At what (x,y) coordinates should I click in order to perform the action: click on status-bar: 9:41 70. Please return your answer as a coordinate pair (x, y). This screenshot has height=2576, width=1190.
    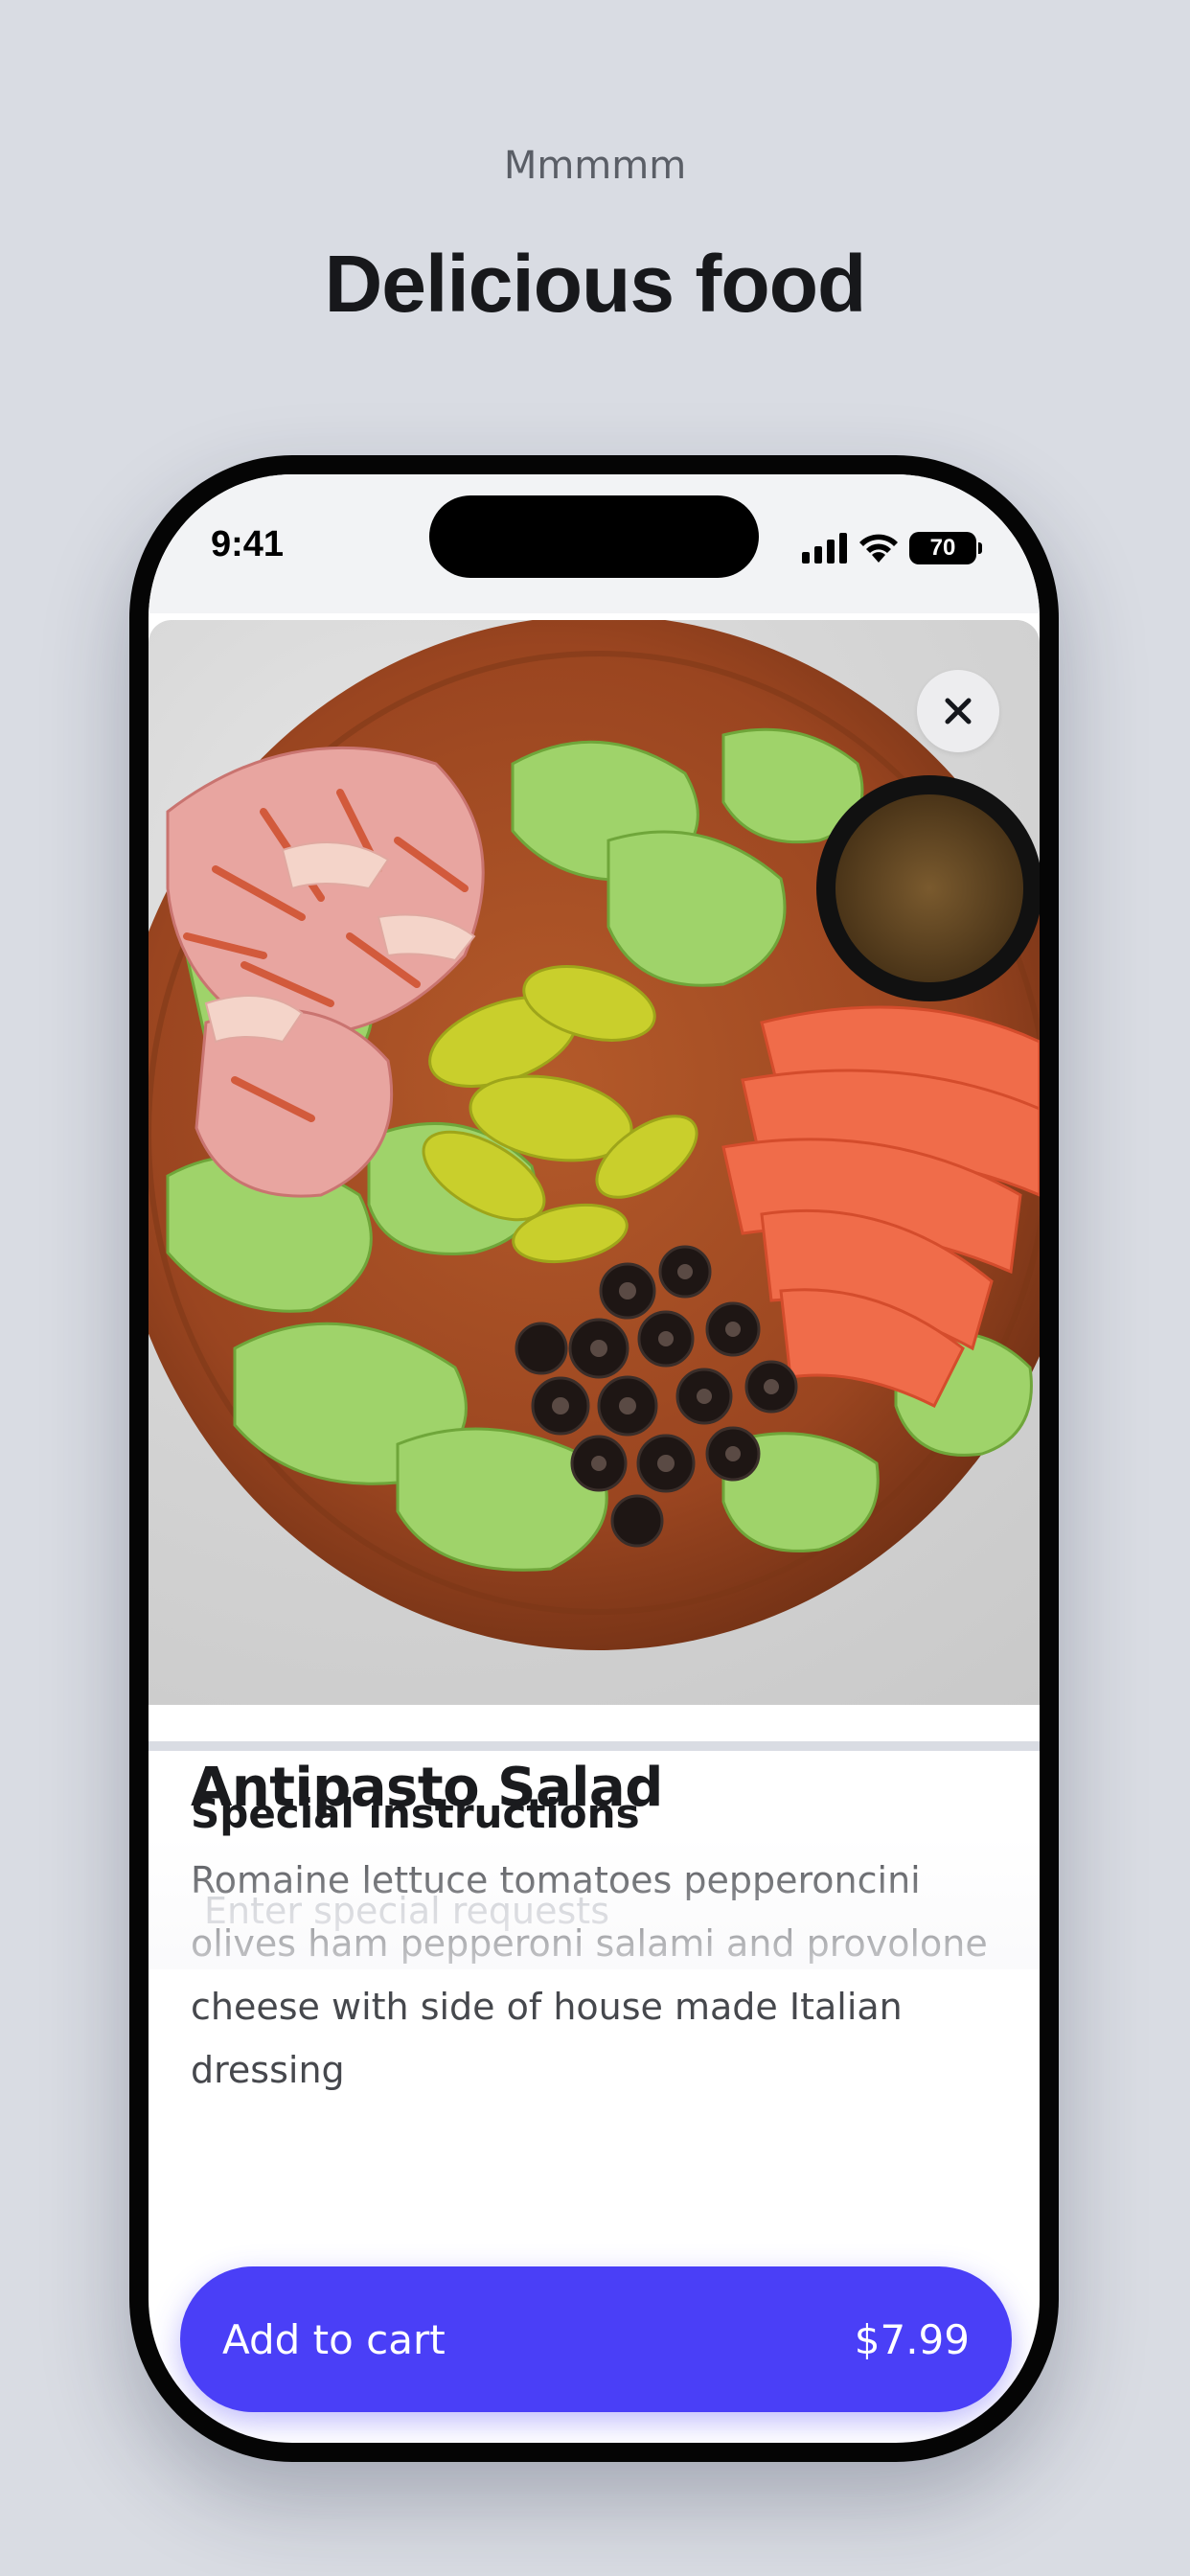
    Looking at the image, I should click on (594, 543).